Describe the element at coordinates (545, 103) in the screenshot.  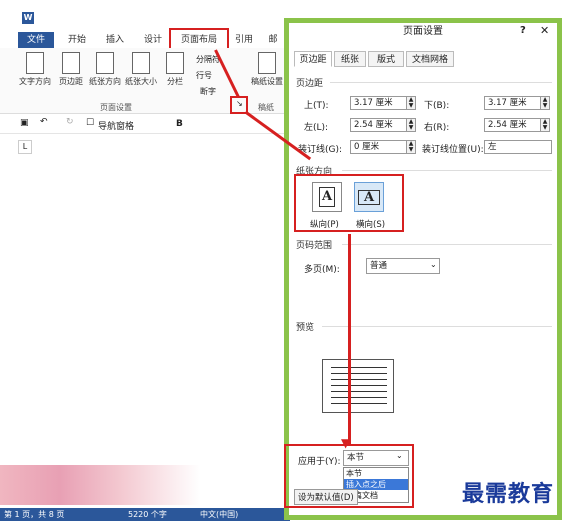
I see `bottom-margin-spinner: ▲ ▼` at that location.